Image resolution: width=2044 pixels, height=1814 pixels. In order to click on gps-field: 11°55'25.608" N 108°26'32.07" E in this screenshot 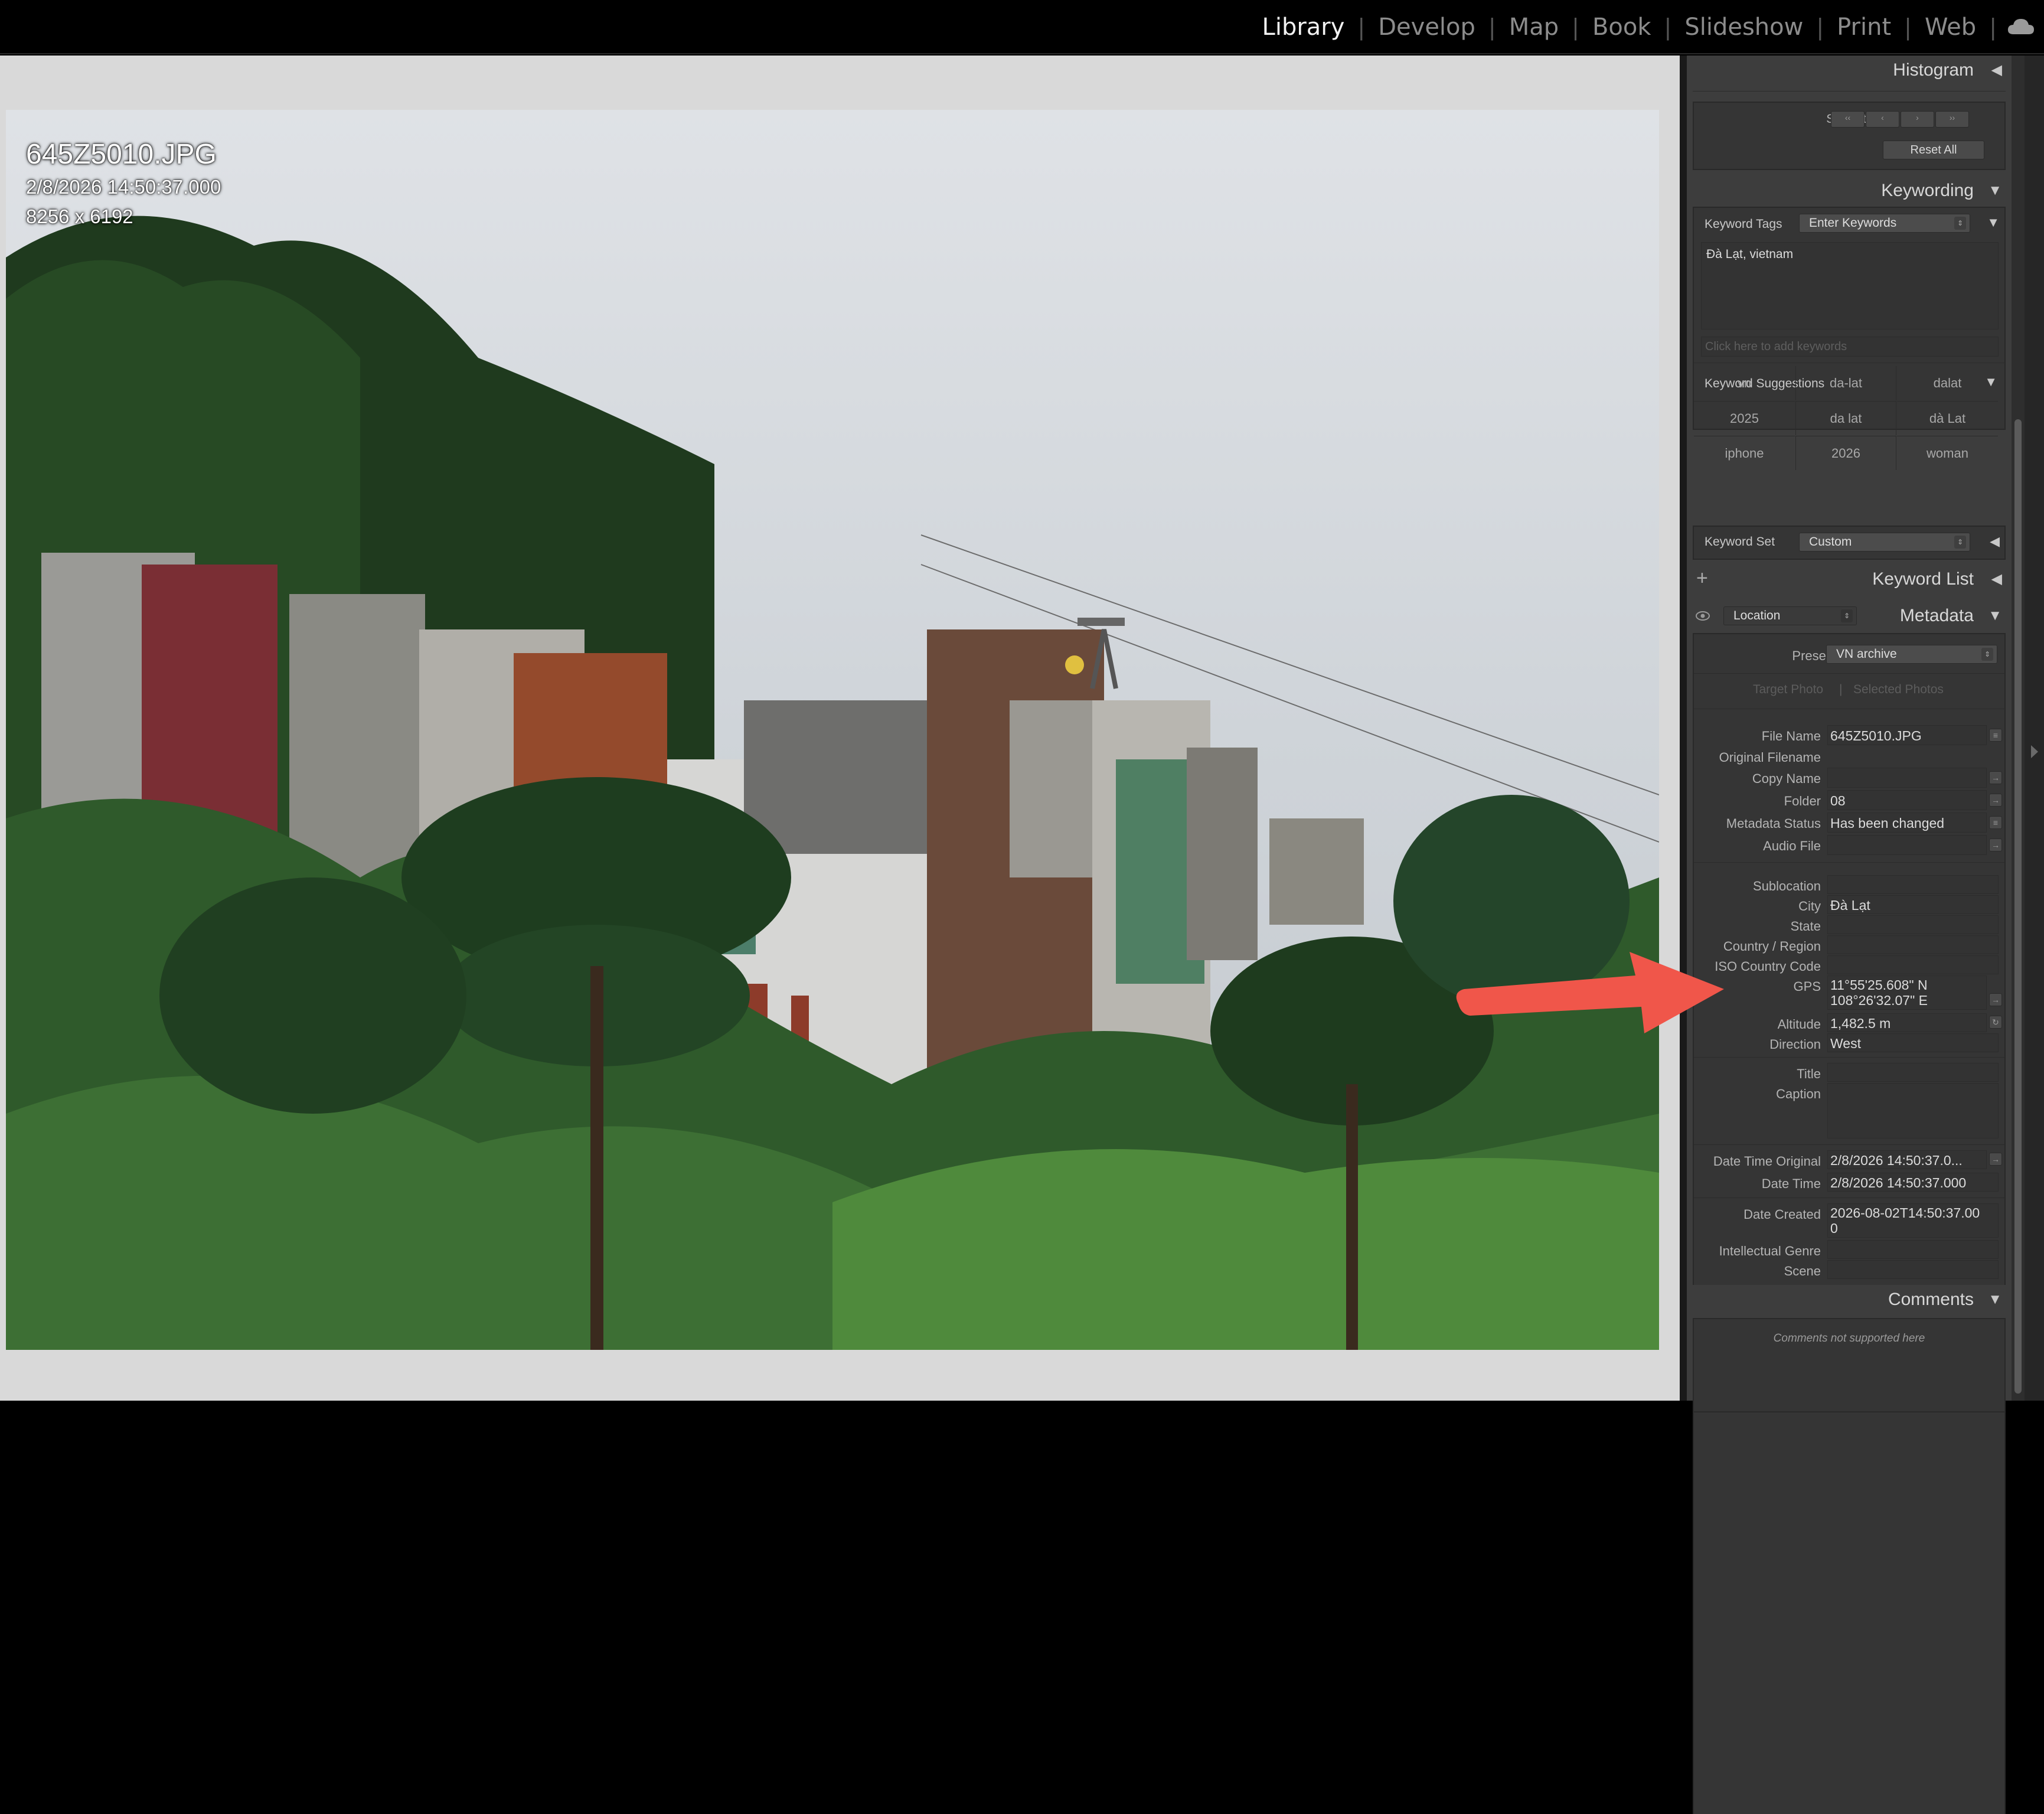, I will do `click(1907, 992)`.